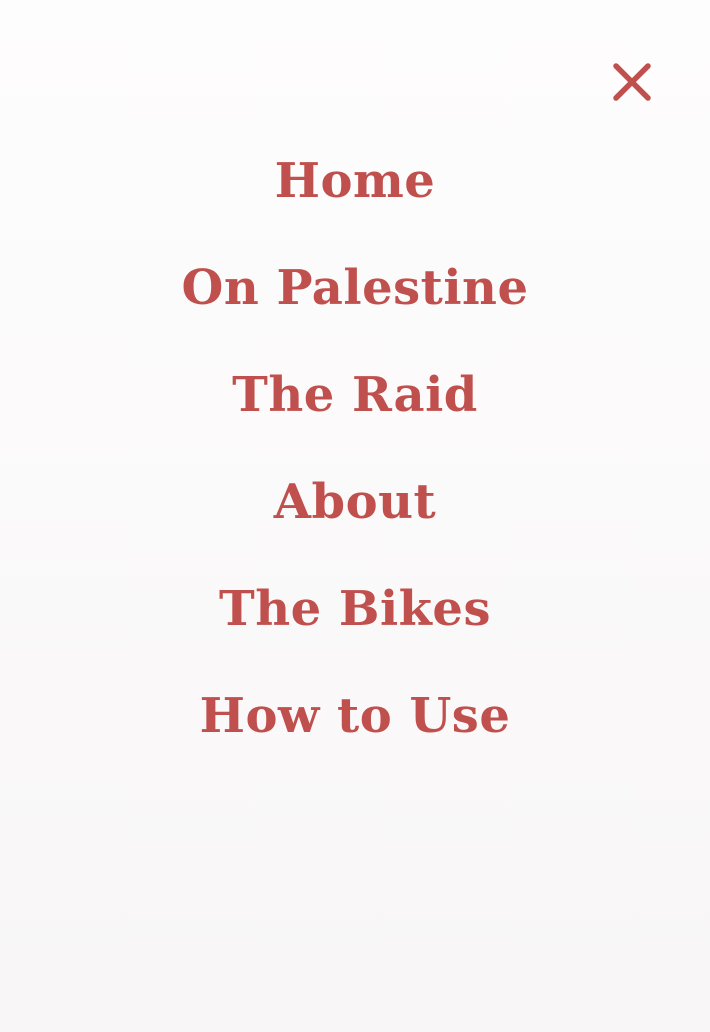 Image resolution: width=710 pixels, height=1032 pixels. I want to click on nav-link-the-raid: The Raid, so click(355, 395).